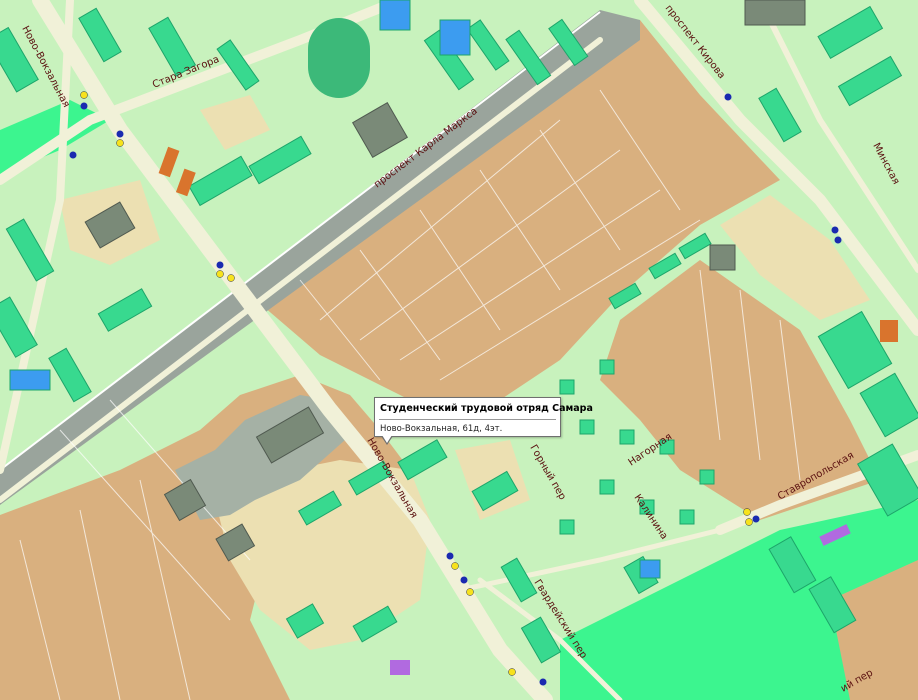 This screenshot has width=918, height=700. I want to click on popup-title: Студенческий трудовой отряд Самара, so click(486, 408).